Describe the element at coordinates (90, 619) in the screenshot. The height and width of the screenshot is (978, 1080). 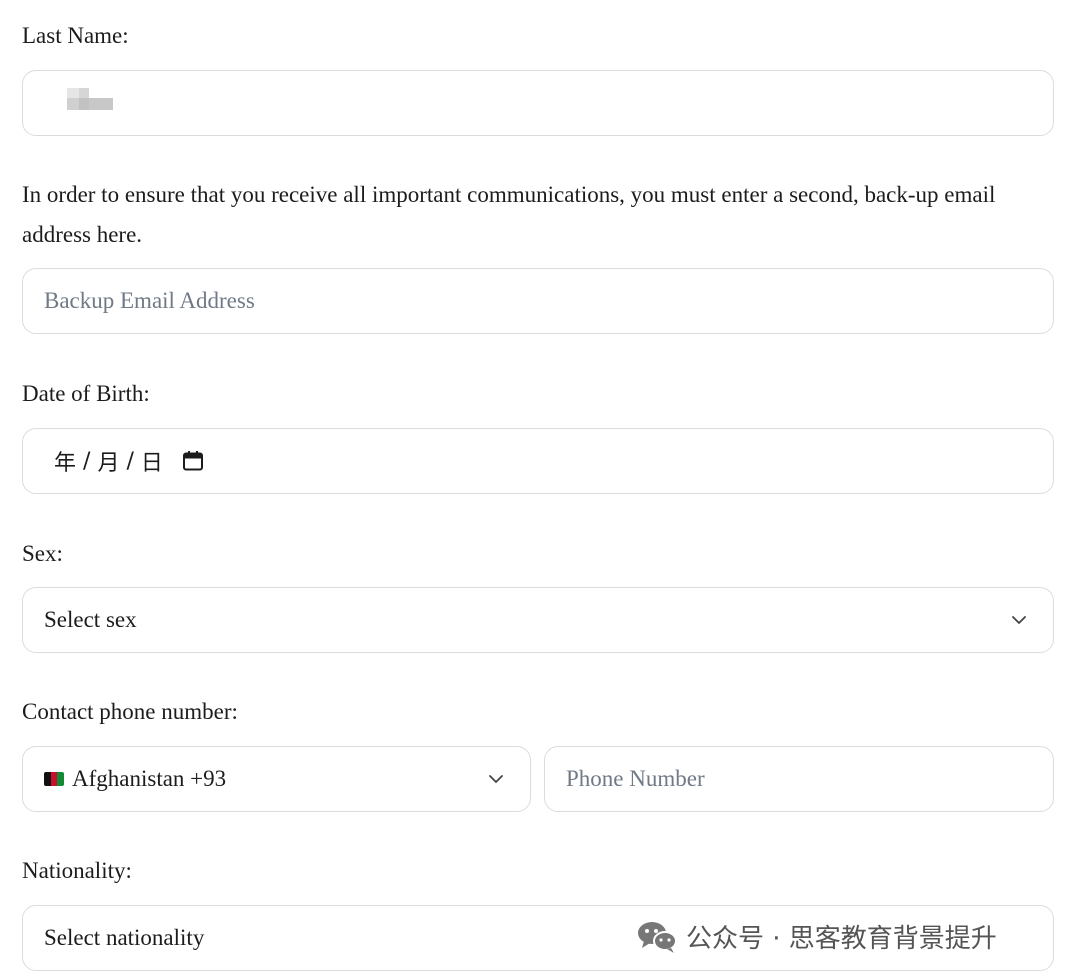
I see `sex-selected-value: Select sex` at that location.